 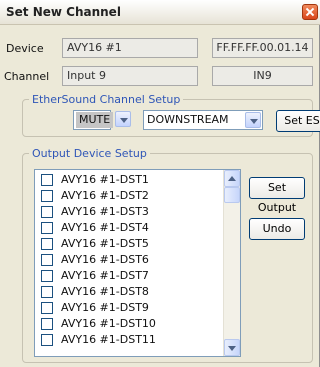 What do you see at coordinates (106, 99) in the screenshot?
I see `ethersound-group-title: EtherSound Channel Setup` at bounding box center [106, 99].